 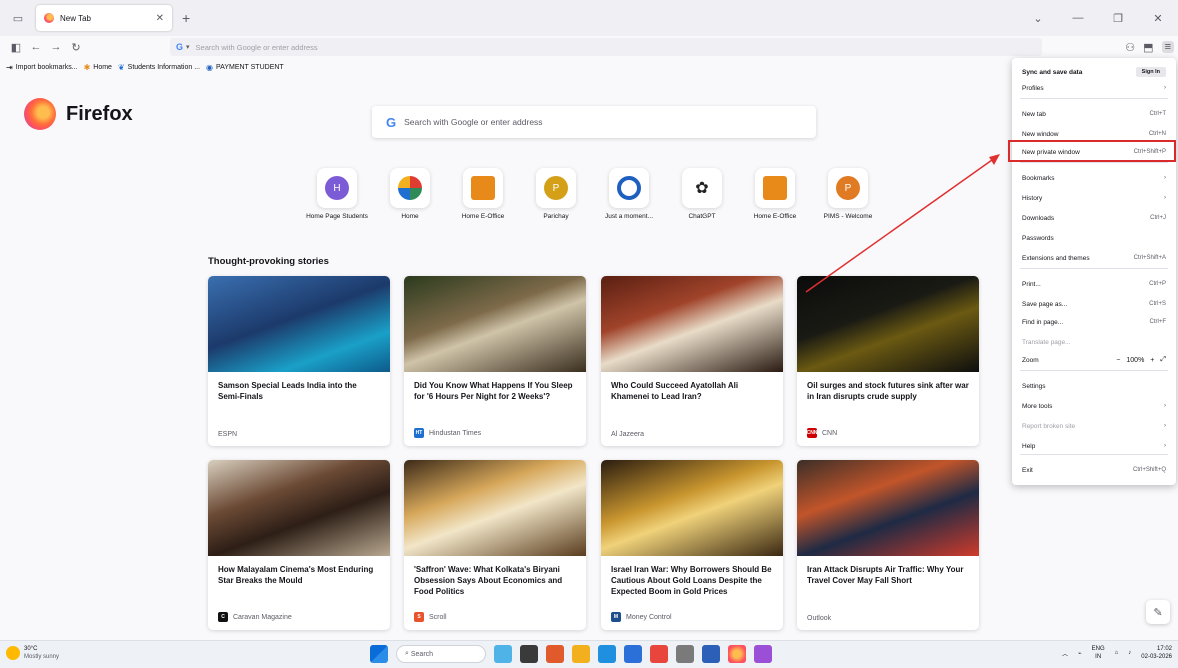 I want to click on settings-icon, so click(x=685, y=654).